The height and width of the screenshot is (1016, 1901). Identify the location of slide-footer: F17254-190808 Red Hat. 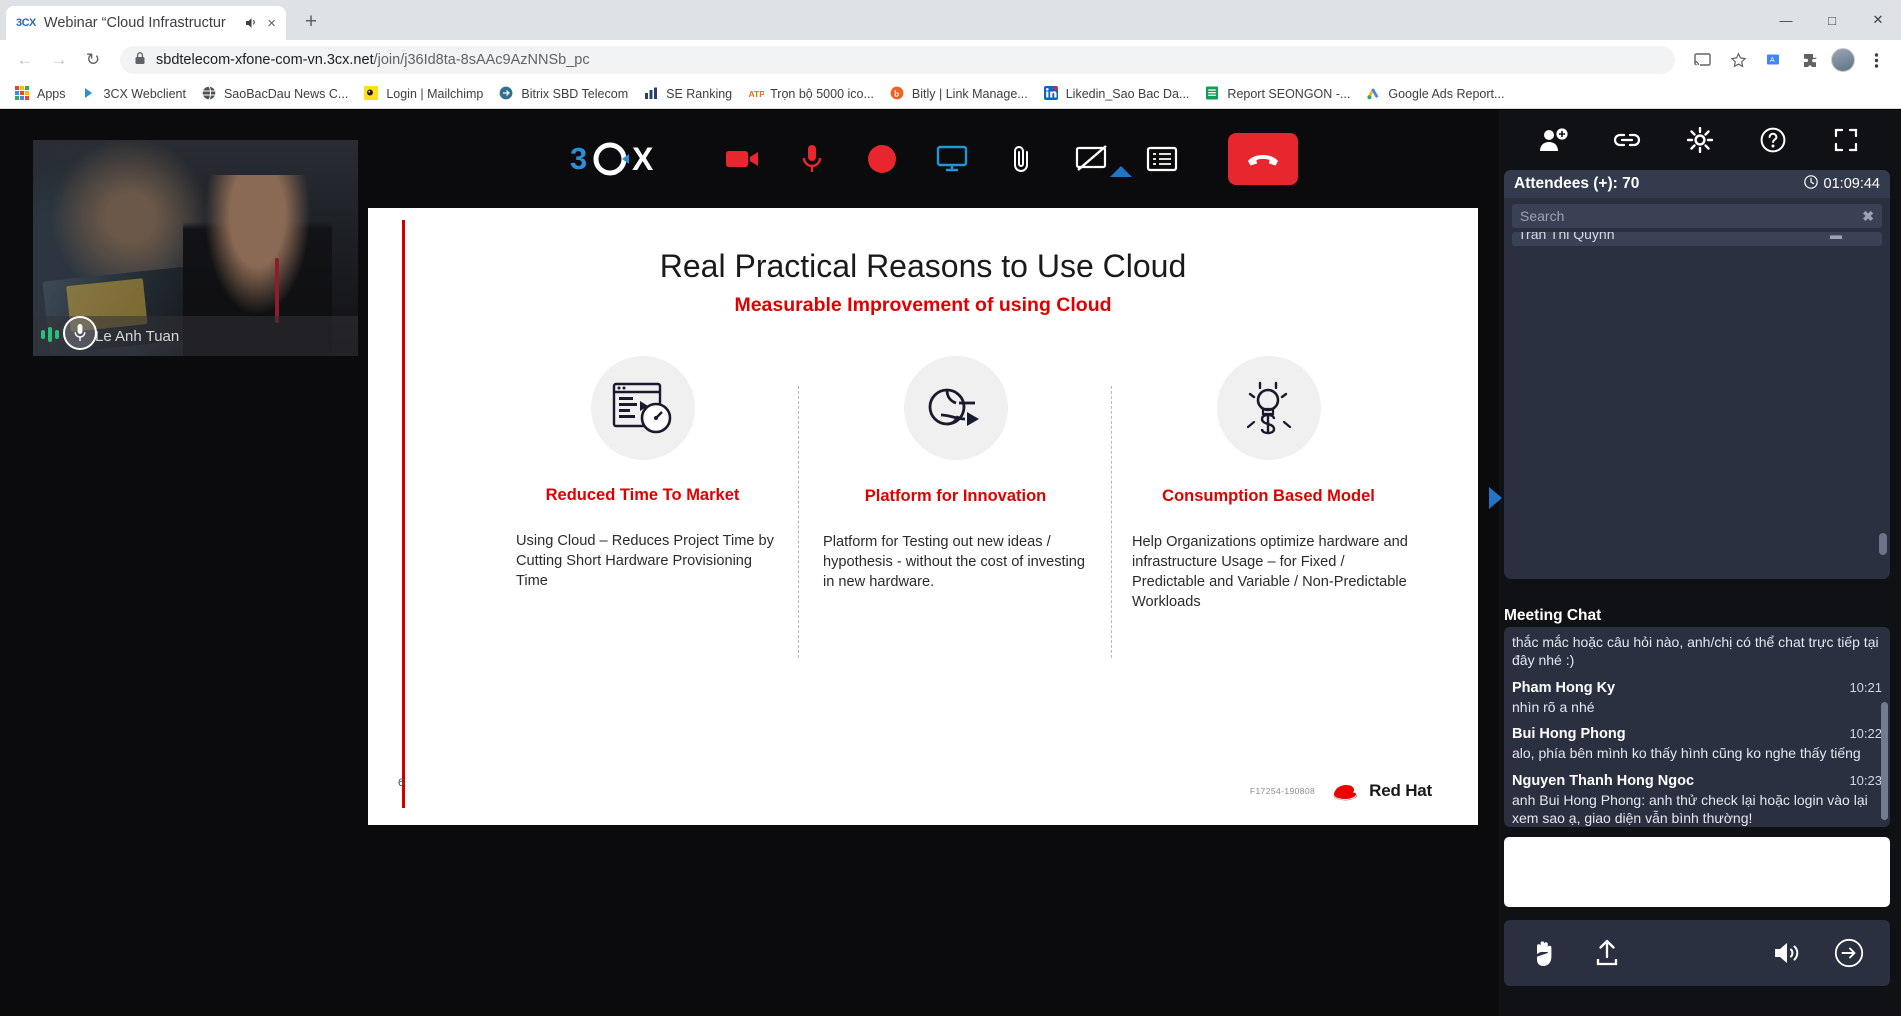
(1341, 791).